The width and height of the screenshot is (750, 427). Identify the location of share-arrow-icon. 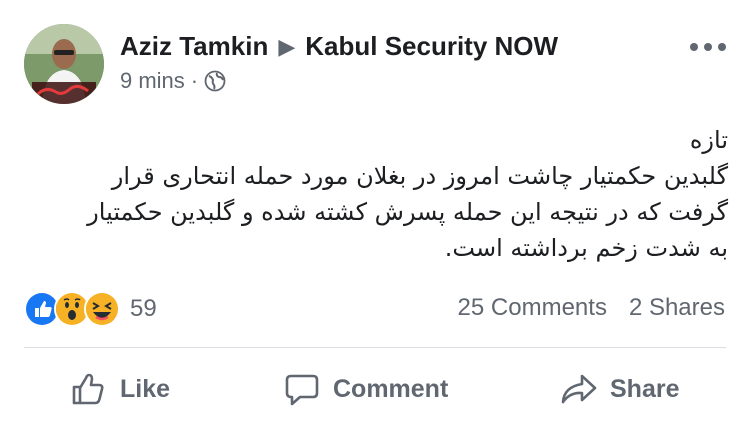
(579, 389).